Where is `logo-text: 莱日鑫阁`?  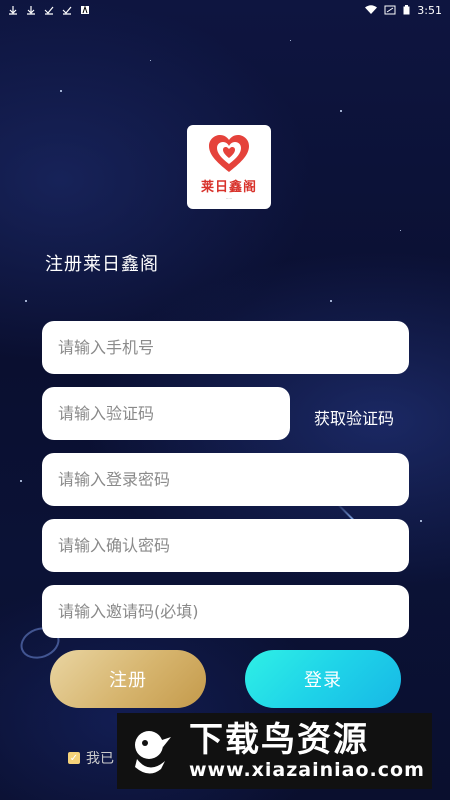 logo-text: 莱日鑫阁 is located at coordinates (228, 187).